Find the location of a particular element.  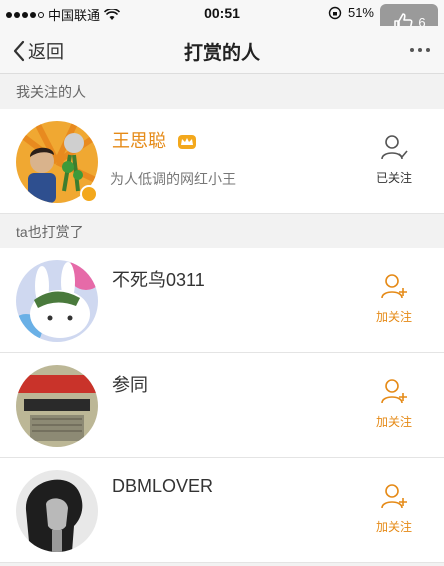

status-bar: 中国联通 00:51 51% is located at coordinates (222, 13).